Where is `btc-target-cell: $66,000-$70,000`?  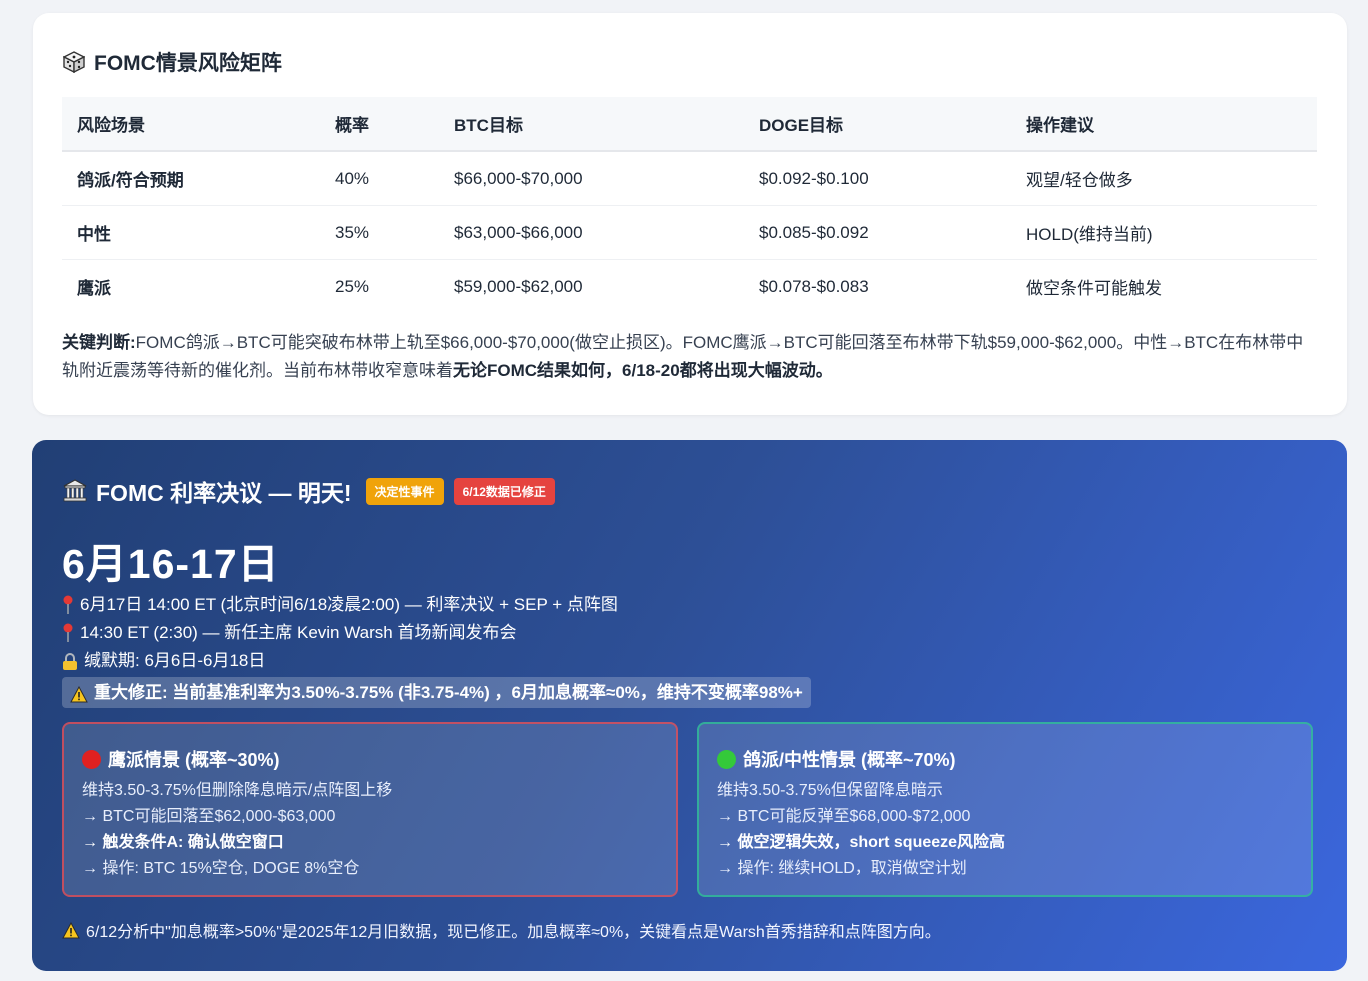
btc-target-cell: $66,000-$70,000 is located at coordinates (591, 178).